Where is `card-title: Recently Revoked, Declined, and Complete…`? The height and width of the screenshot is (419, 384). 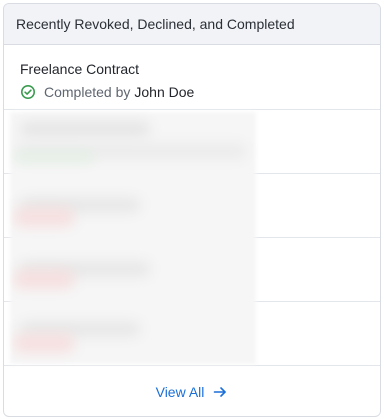 card-title: Recently Revoked, Declined, and Complete… is located at coordinates (155, 24).